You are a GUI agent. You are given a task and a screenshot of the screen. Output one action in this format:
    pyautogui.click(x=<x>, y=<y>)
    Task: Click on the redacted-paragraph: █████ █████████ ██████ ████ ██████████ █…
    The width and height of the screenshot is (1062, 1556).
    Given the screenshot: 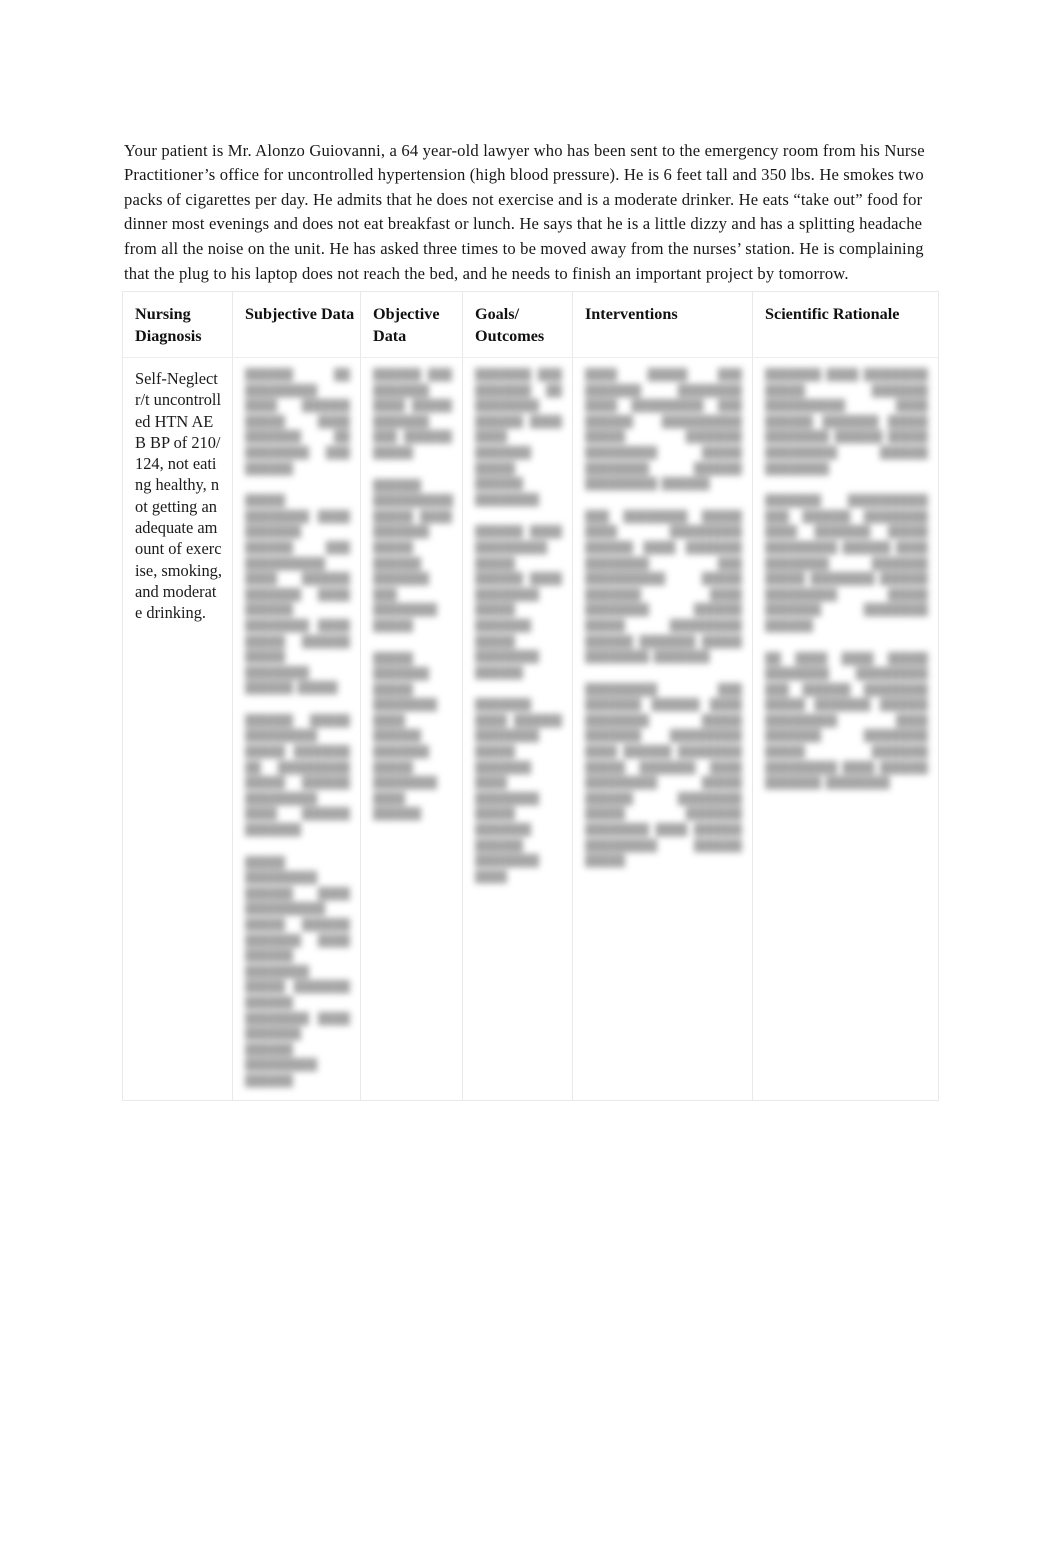 What is the action you would take?
    pyautogui.click(x=297, y=971)
    